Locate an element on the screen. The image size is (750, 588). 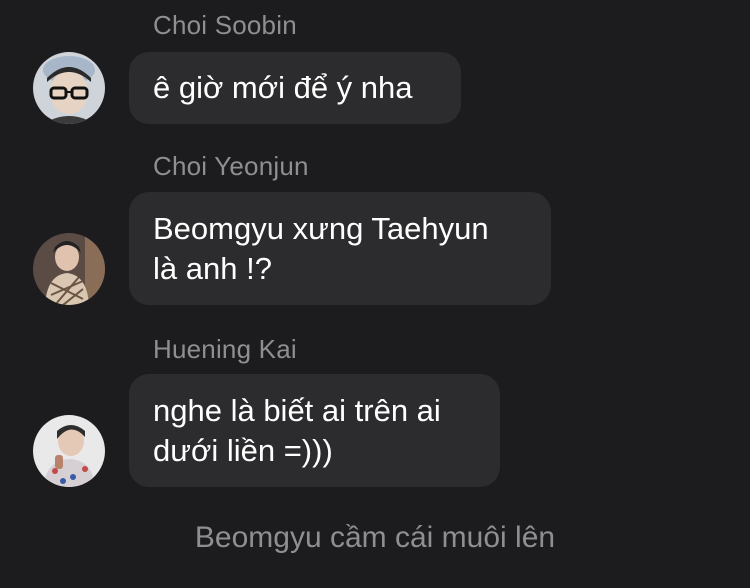
message-text: nghe là biết ai trên ai is located at coordinates (297, 410).